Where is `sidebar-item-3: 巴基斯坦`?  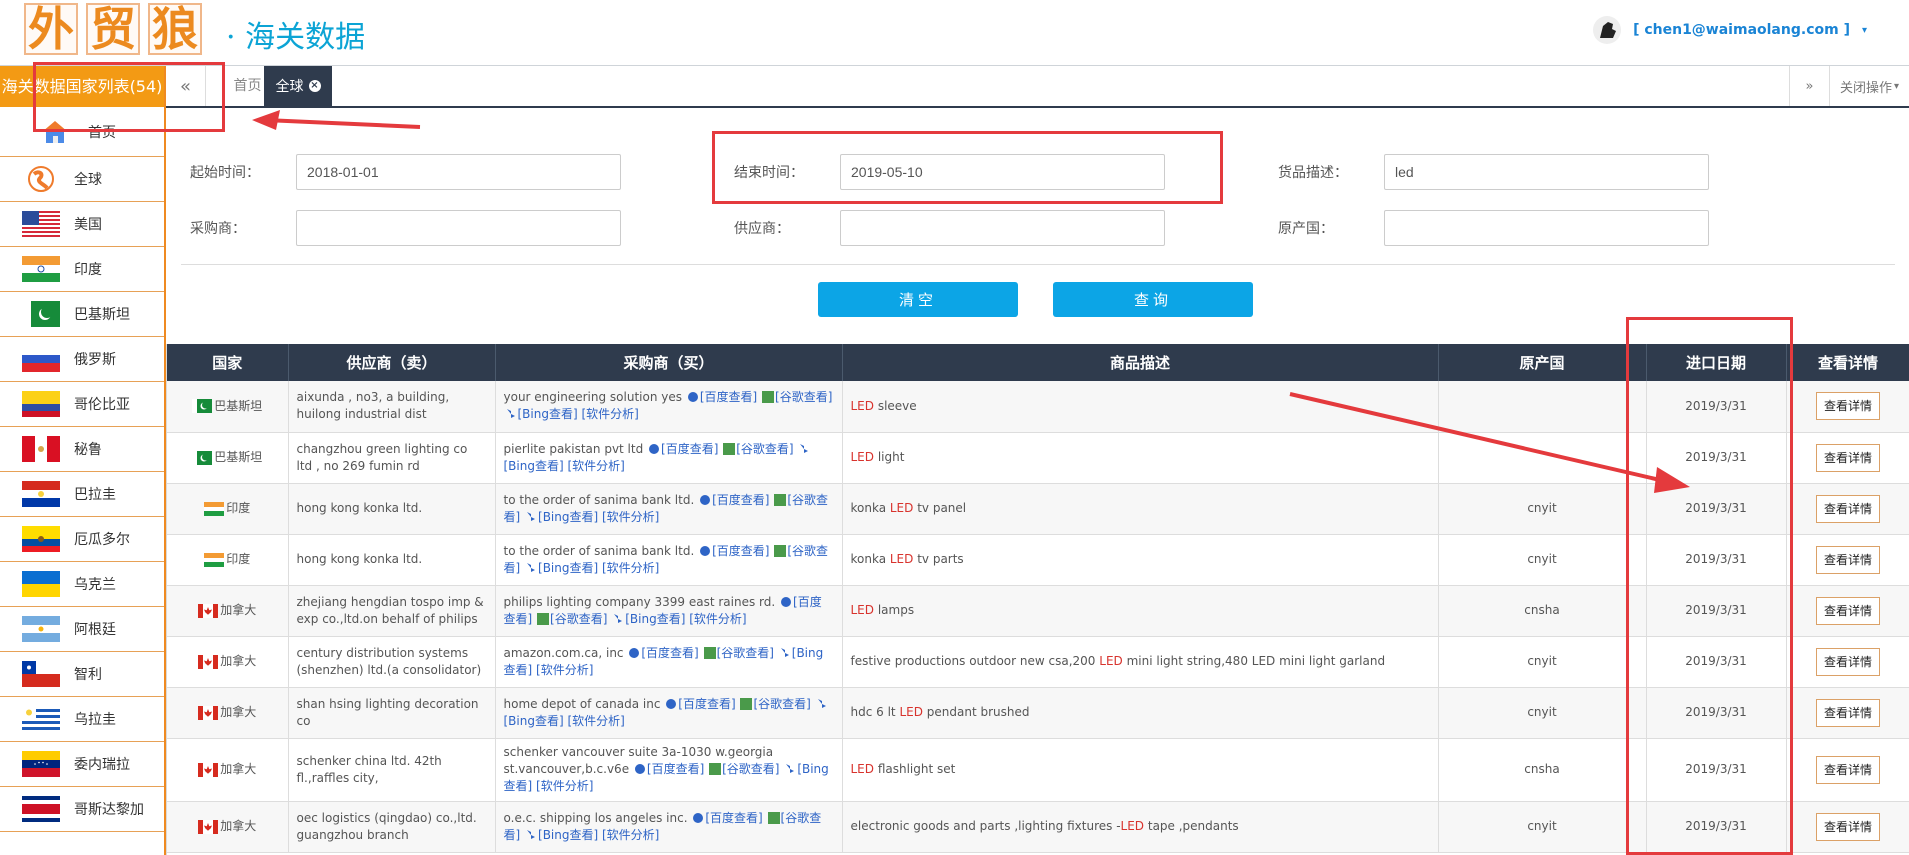
sidebar-item-3: 巴基斯坦 is located at coordinates (82, 314).